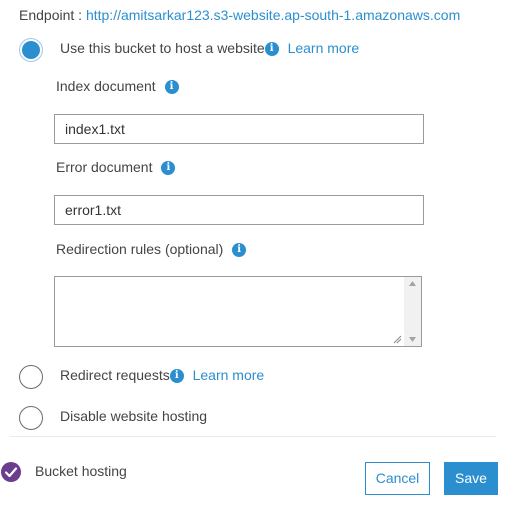 This screenshot has height=509, width=506. Describe the element at coordinates (51, 15) in the screenshot. I see `endpoint-label: Endpoint :` at that location.